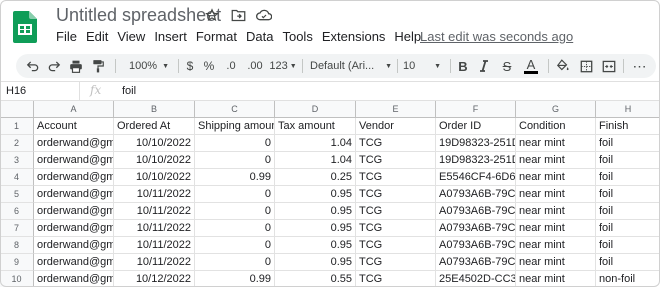 This screenshot has width=660, height=287. I want to click on cell-condition: Condition, so click(556, 126).